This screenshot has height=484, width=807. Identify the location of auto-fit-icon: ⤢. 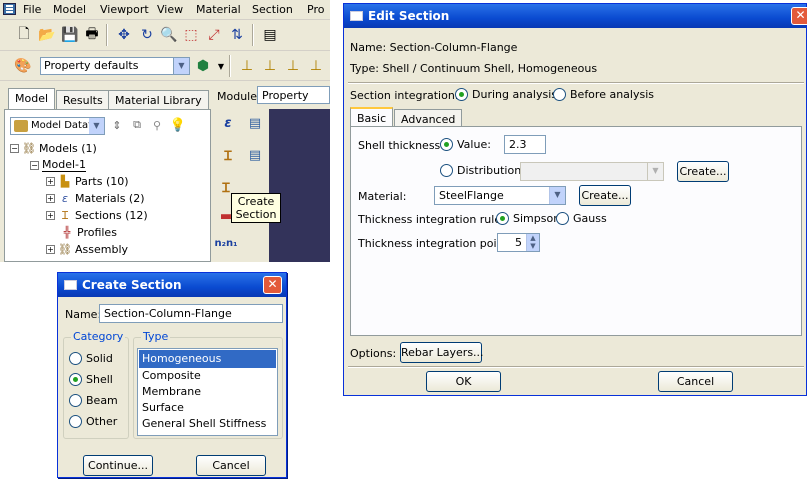
(214, 35).